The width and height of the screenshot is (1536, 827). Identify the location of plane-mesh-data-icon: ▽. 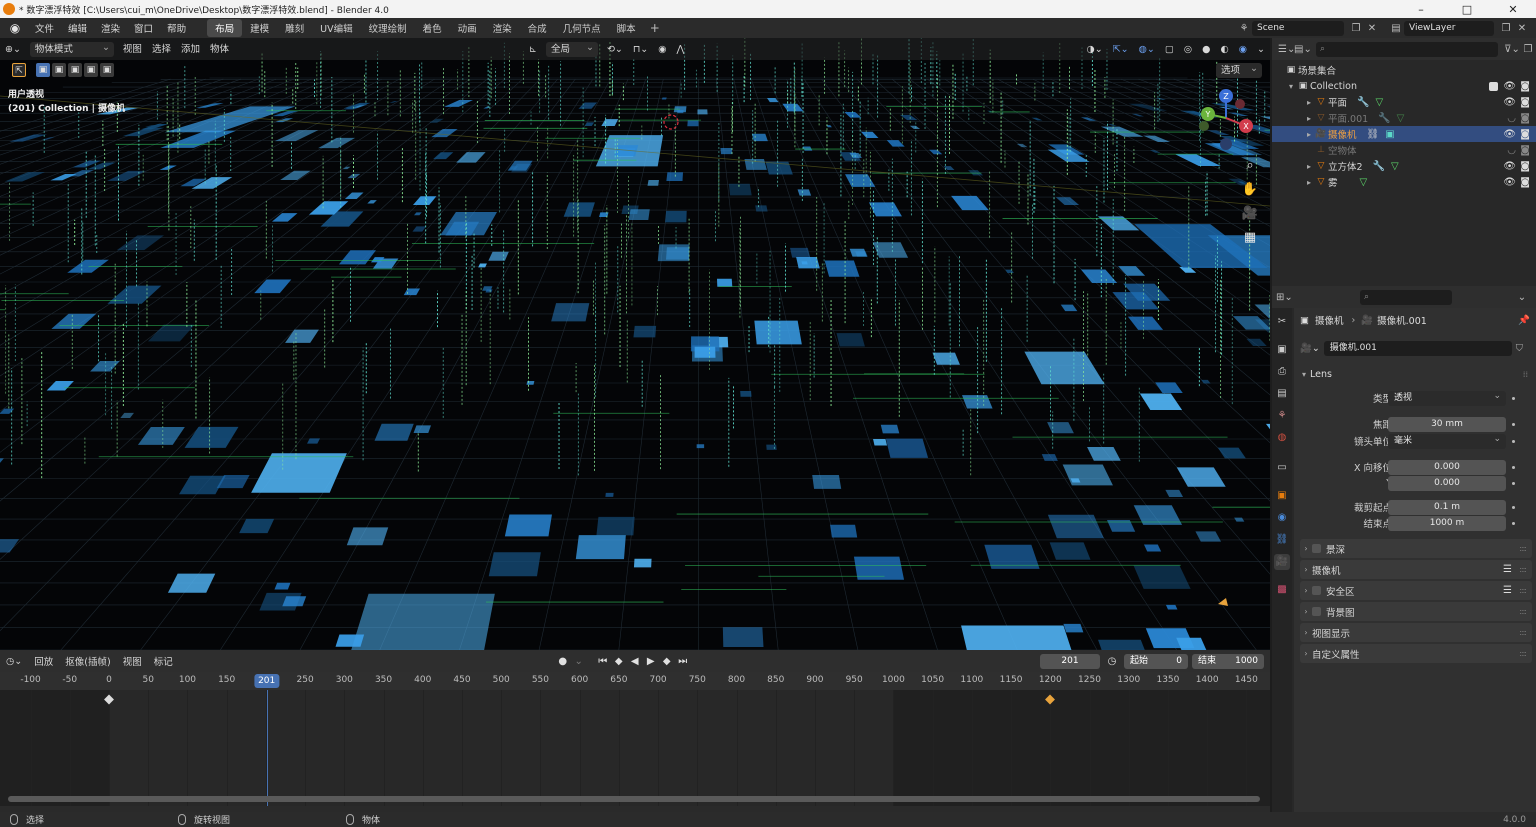
(1379, 102).